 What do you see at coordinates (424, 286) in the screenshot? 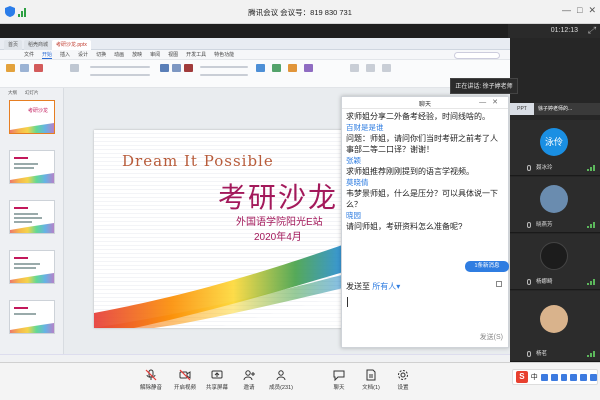
I see `send-to-row: 发送至 所有人▾` at bounding box center [424, 286].